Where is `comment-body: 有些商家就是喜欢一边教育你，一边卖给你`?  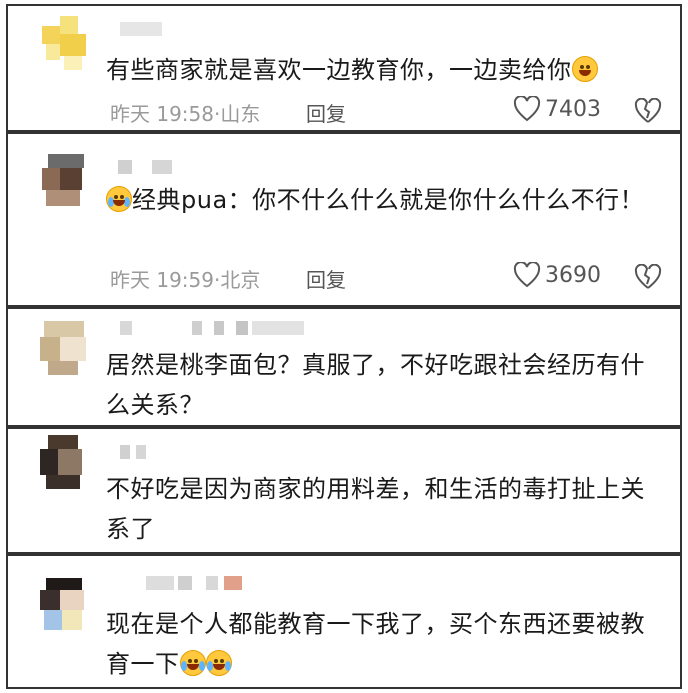
comment-body: 有些商家就是喜欢一边教育你，一边卖给你 is located at coordinates (339, 70).